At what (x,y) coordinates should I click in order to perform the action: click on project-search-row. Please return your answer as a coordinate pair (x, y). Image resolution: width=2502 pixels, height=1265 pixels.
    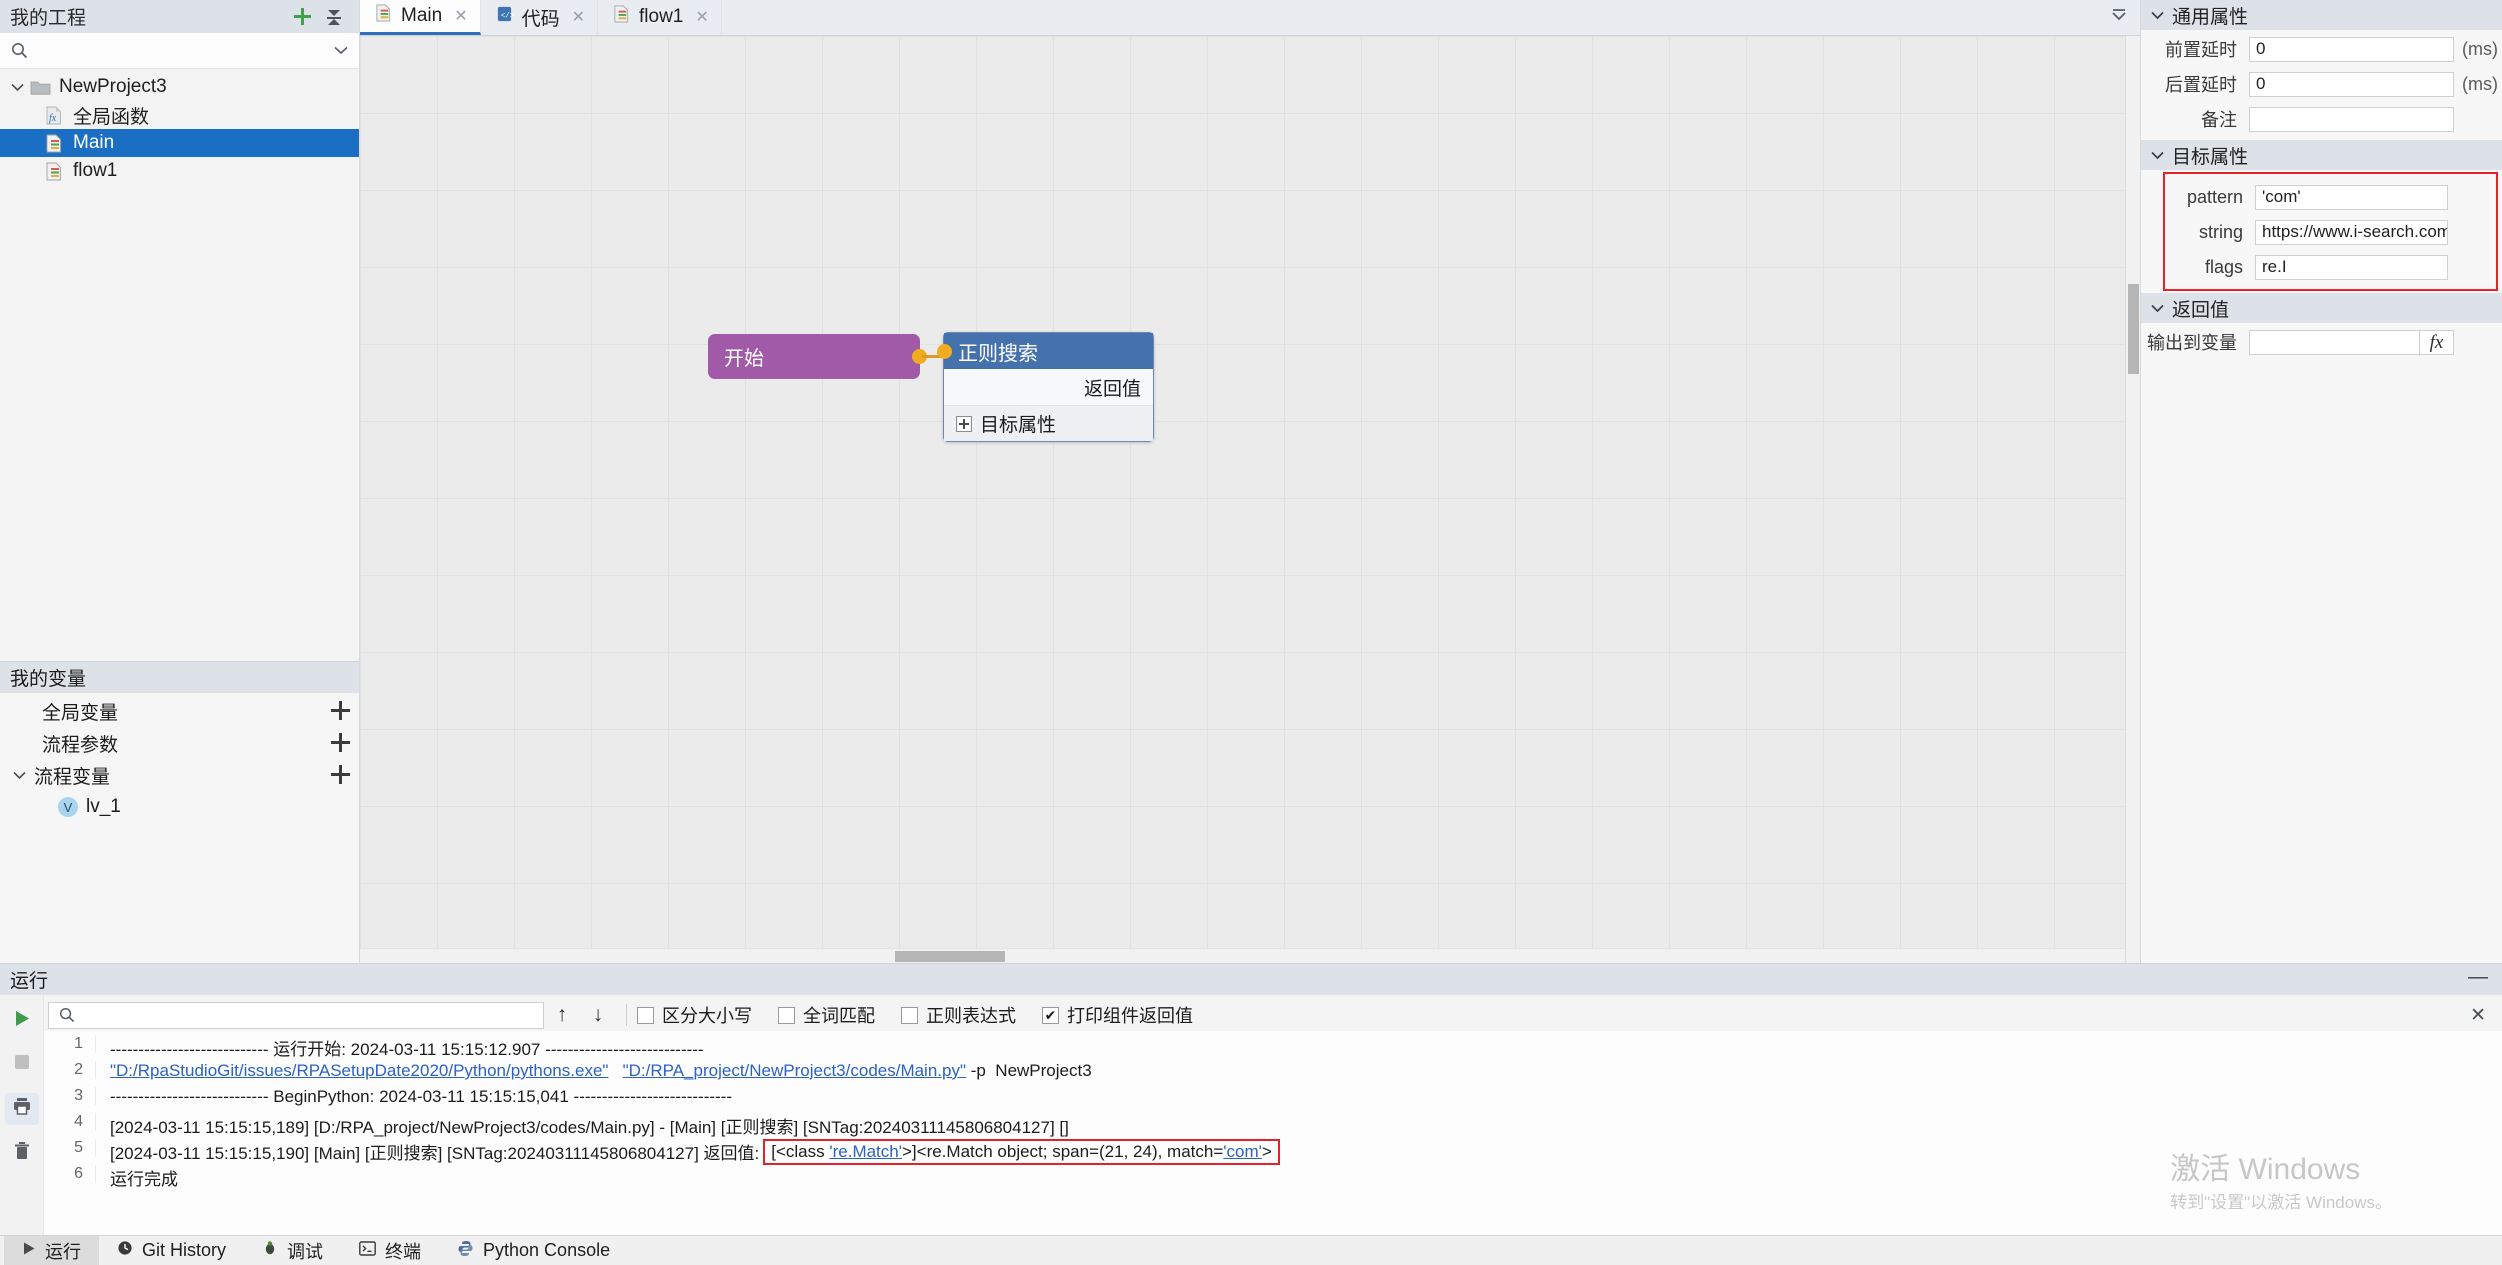
    Looking at the image, I should click on (179, 51).